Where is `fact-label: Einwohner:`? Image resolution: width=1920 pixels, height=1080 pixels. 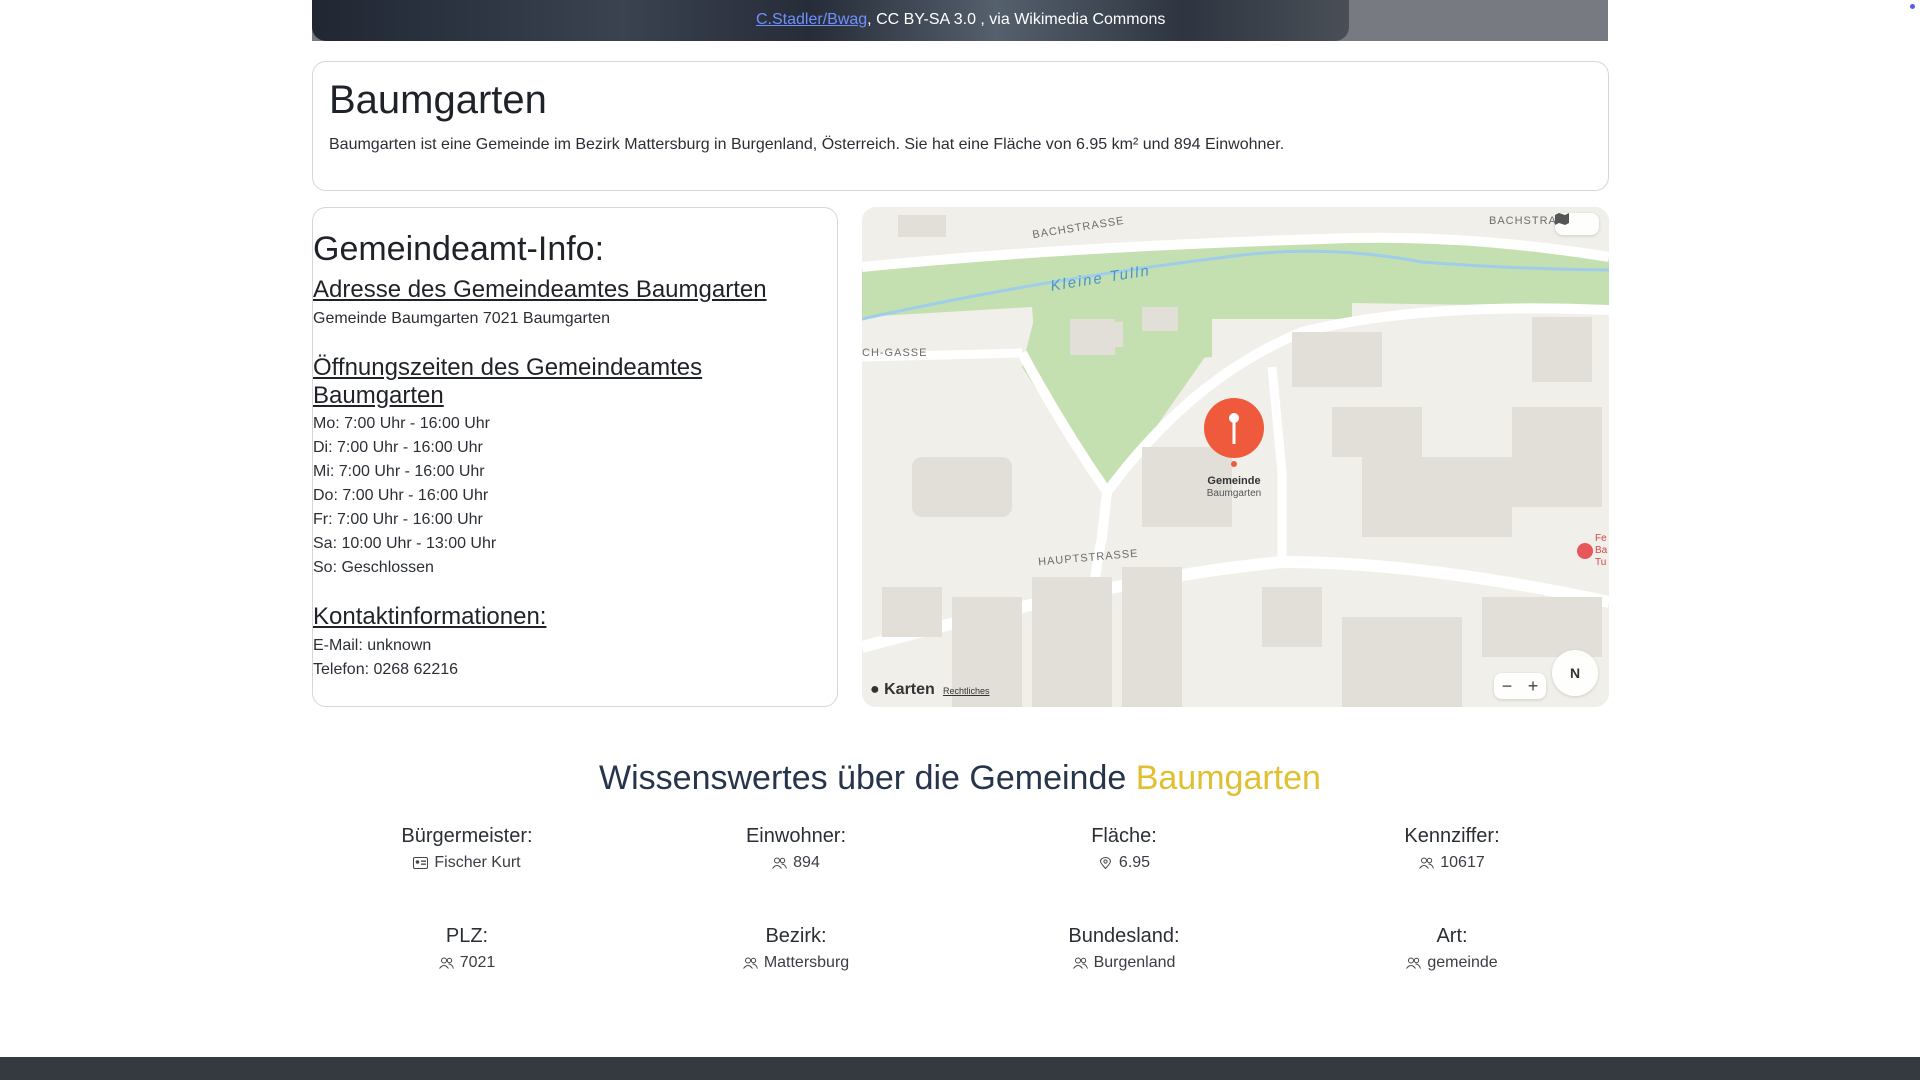
fact-label: Einwohner: is located at coordinates (796, 836).